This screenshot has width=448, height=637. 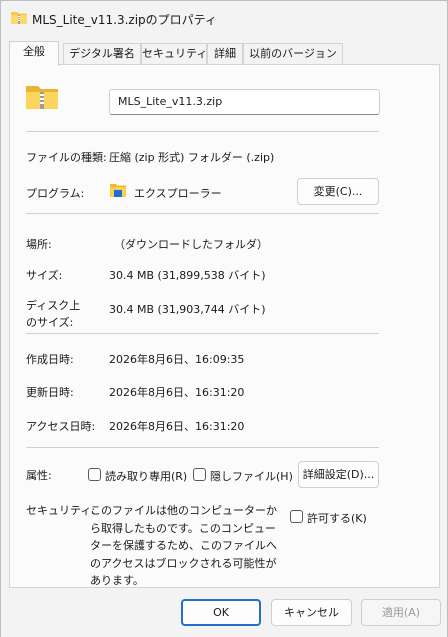 What do you see at coordinates (192, 157) in the screenshot?
I see `file-type-value: 圧縮 (zip 形式) フォルダー (.zip)` at bounding box center [192, 157].